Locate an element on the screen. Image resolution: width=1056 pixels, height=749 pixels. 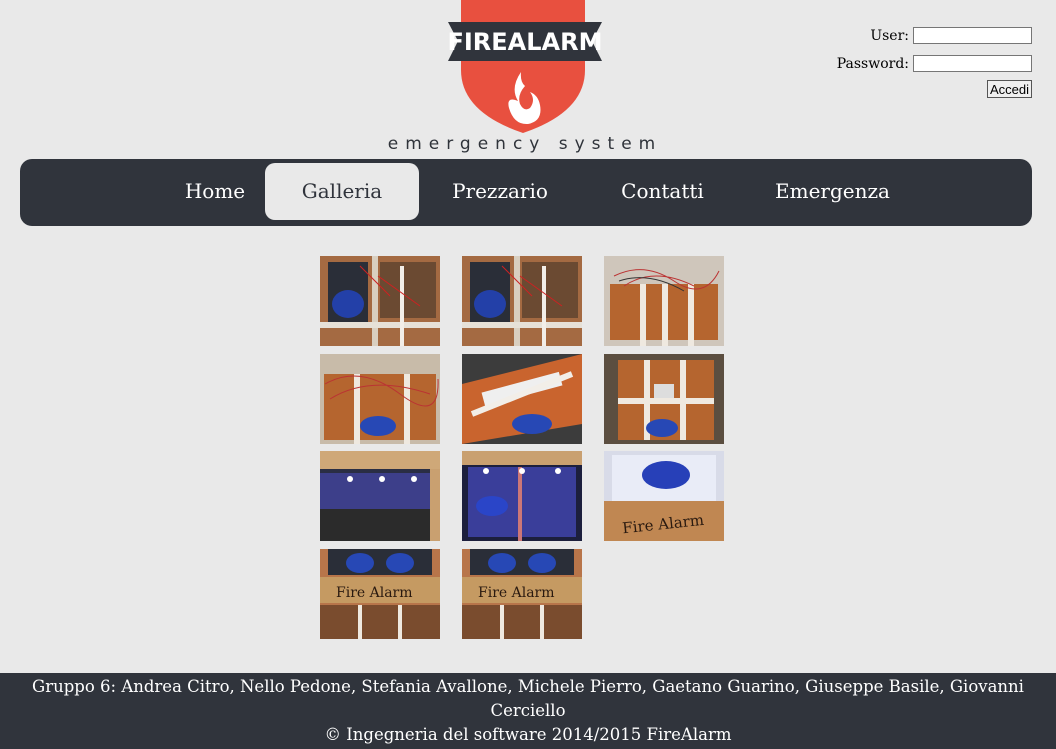
user-input is located at coordinates (972, 35).